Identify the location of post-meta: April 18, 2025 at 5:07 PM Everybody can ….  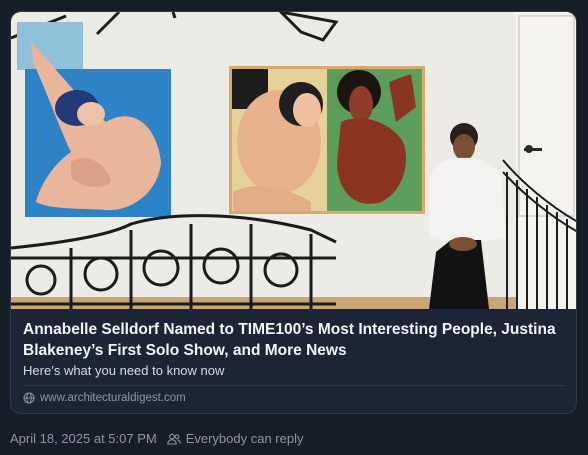
(156, 438).